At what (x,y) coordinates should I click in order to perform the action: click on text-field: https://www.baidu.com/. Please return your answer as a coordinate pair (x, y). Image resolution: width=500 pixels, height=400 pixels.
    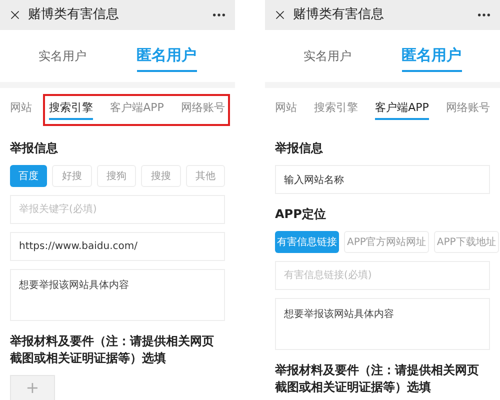
    Looking at the image, I should click on (117, 246).